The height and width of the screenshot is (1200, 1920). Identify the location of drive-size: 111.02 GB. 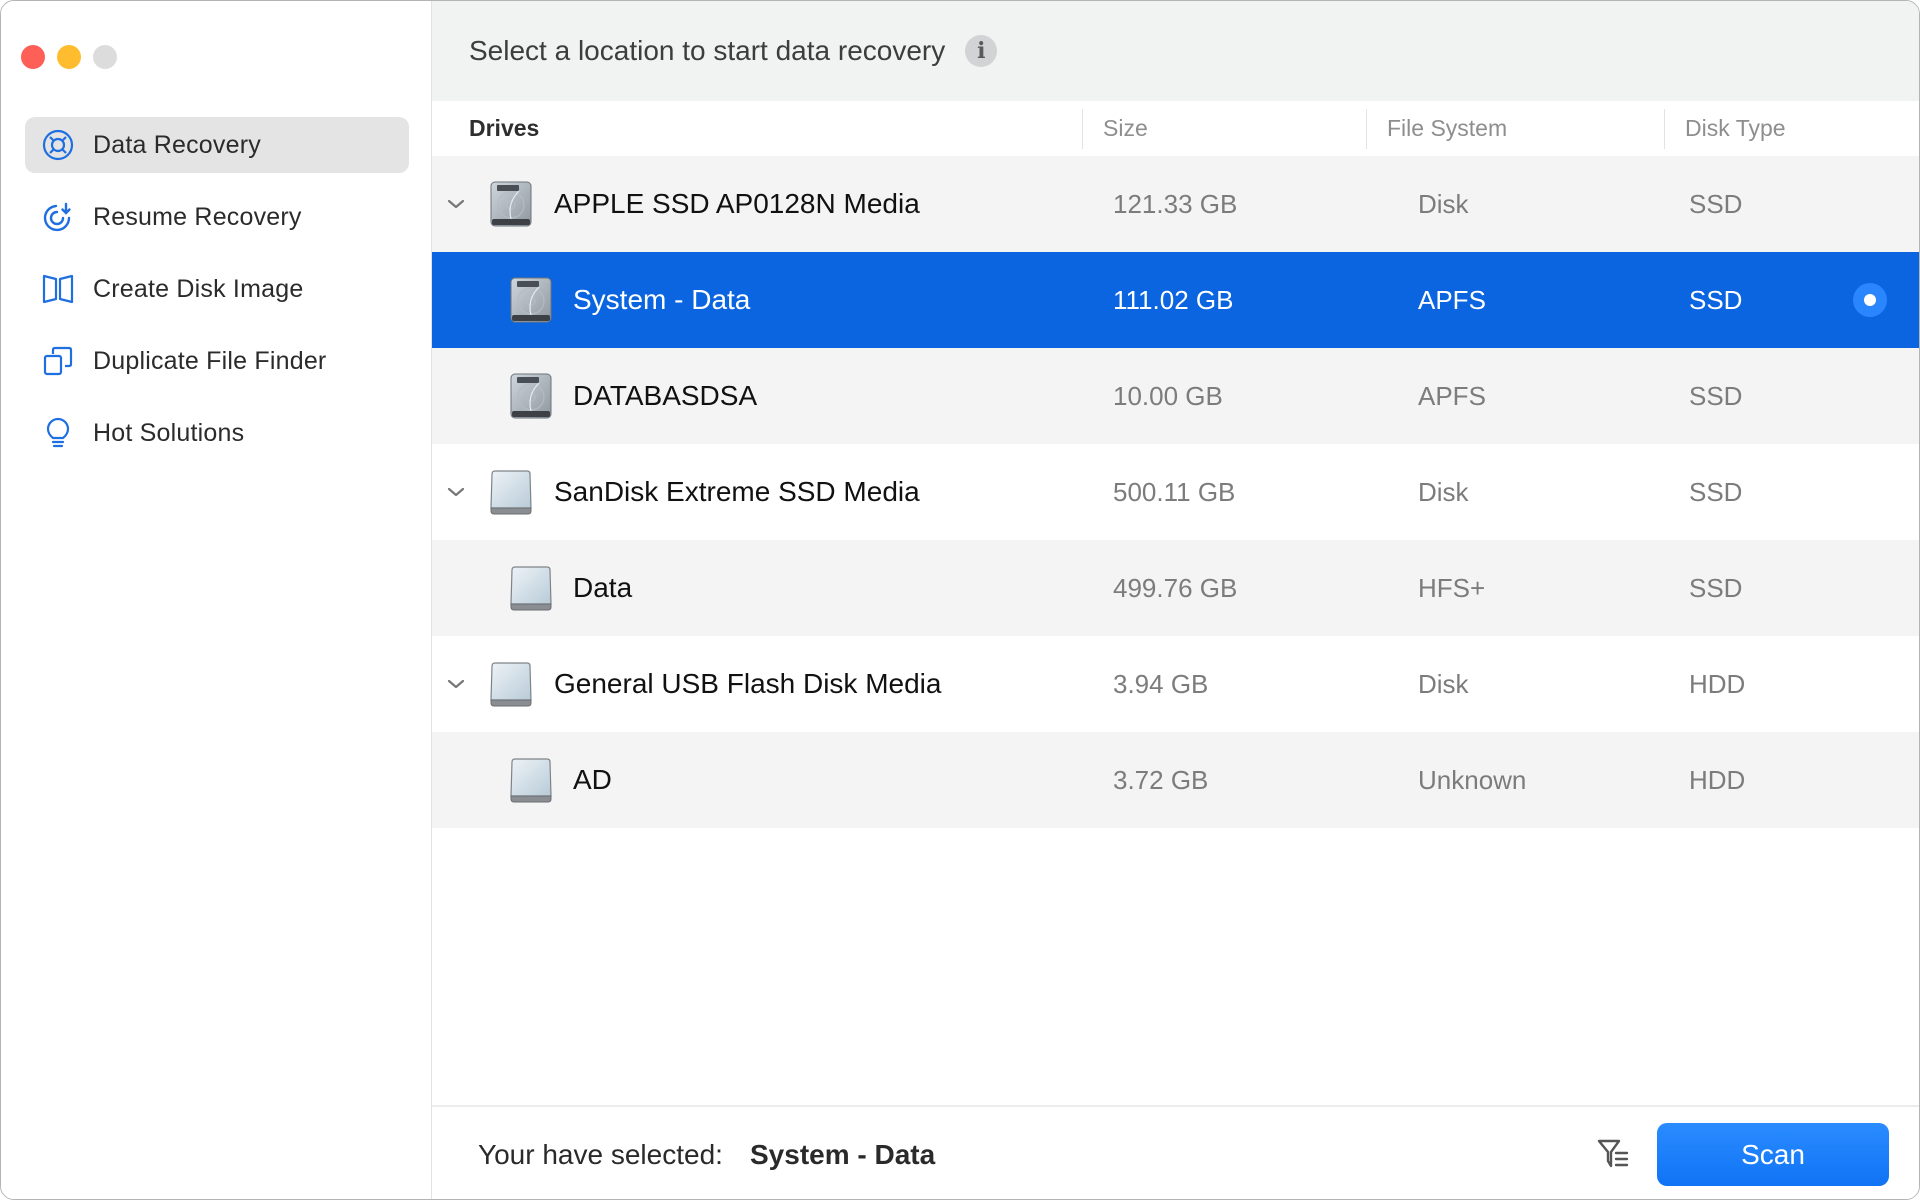
(1173, 299).